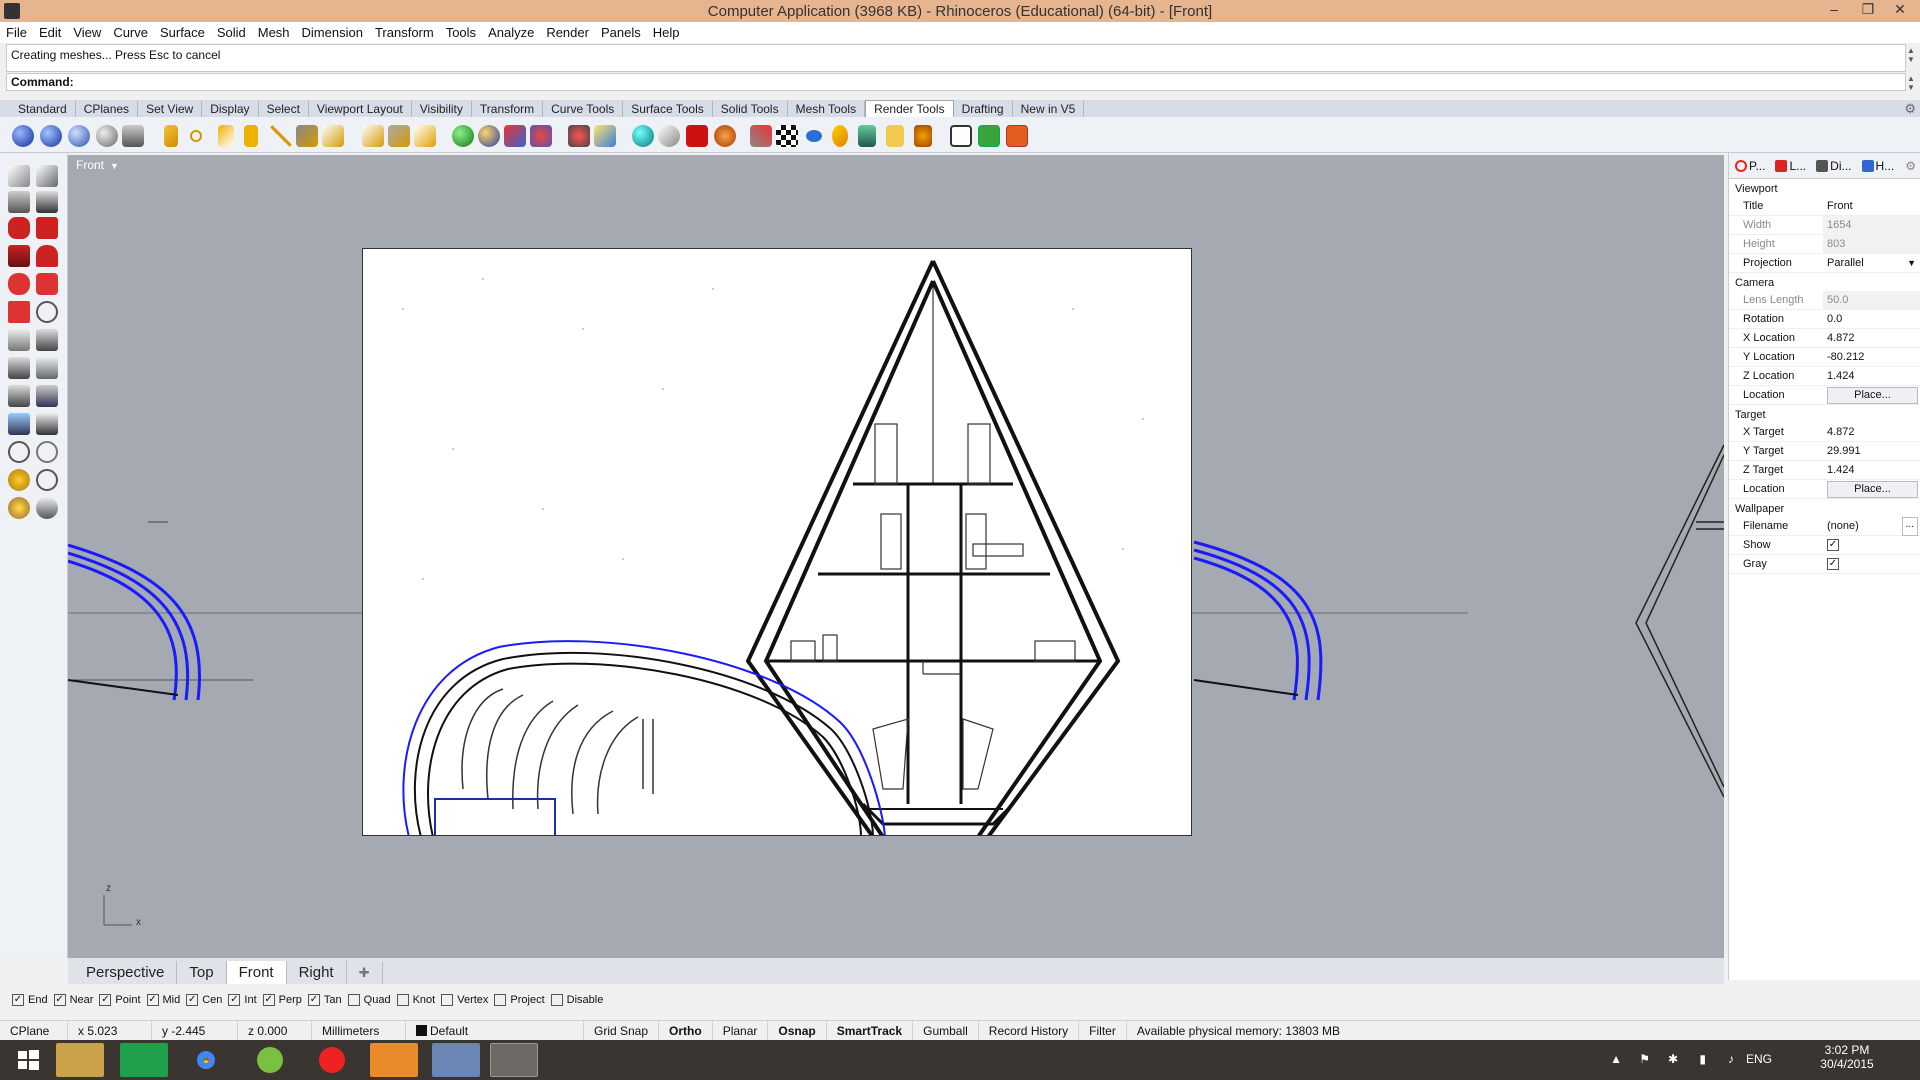 This screenshot has width=1920, height=1080. What do you see at coordinates (47, 480) in the screenshot?
I see `zoom-extents-icon` at bounding box center [47, 480].